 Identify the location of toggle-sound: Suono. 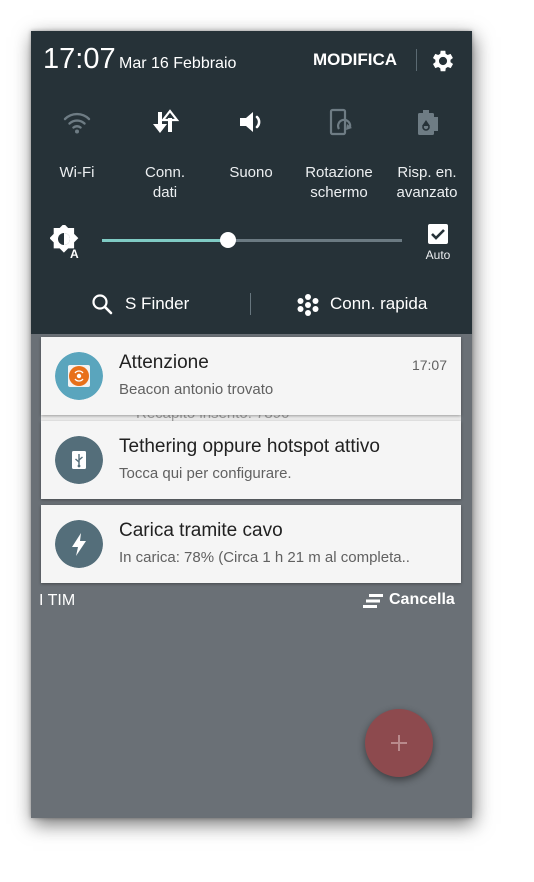
(251, 157).